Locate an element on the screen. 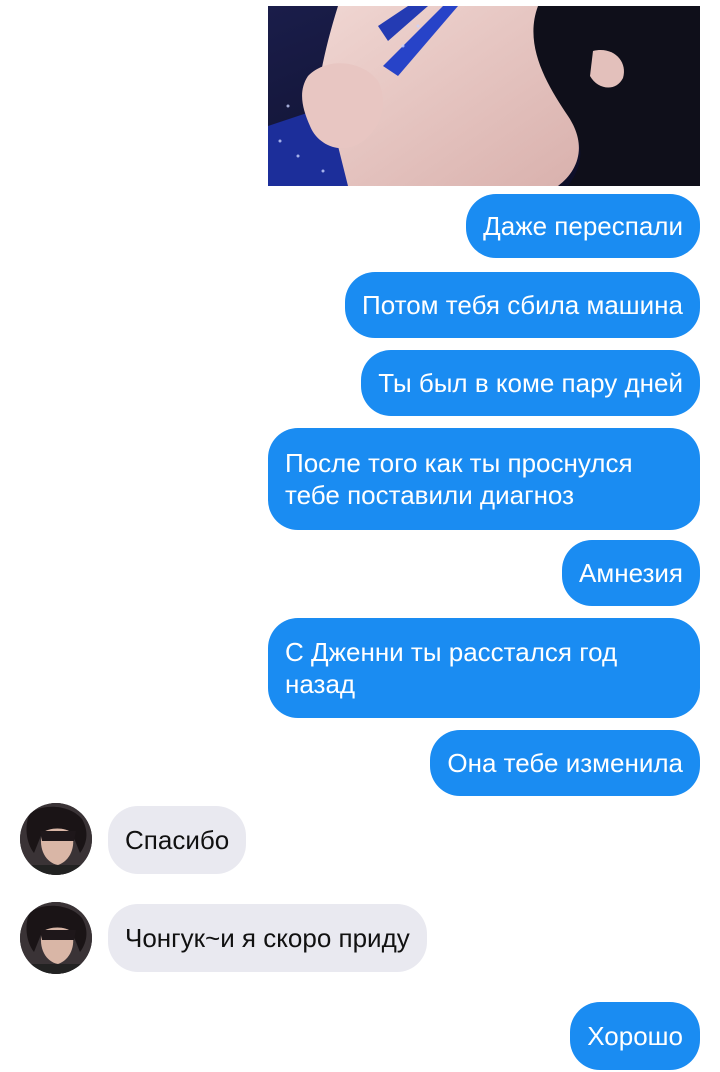 This screenshot has width=720, height=1072. message-bubble-outgoing: Потом тебя сбила машина is located at coordinates (522, 305).